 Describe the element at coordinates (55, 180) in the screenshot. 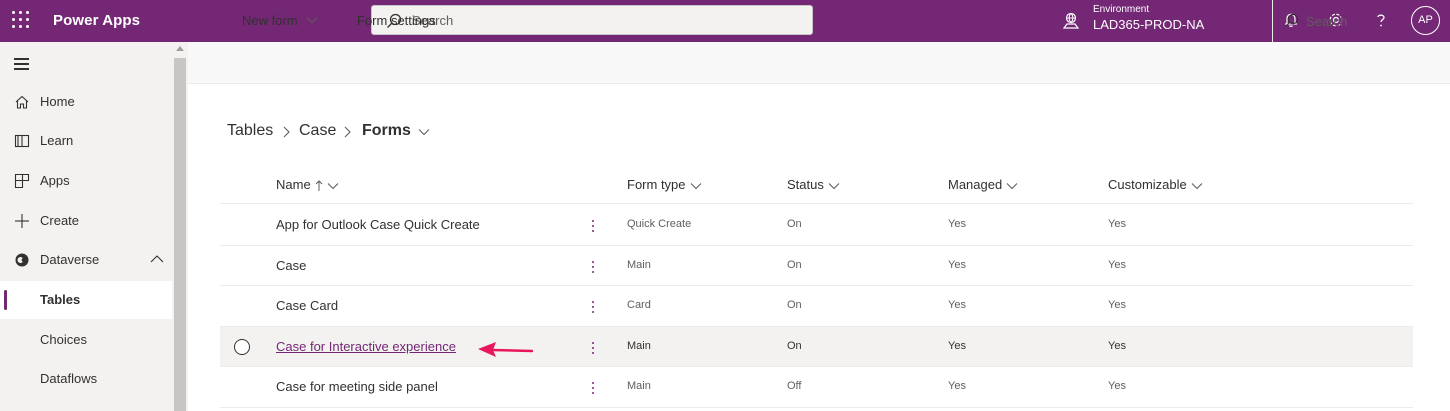

I see `sidebar-item-label: Apps` at that location.